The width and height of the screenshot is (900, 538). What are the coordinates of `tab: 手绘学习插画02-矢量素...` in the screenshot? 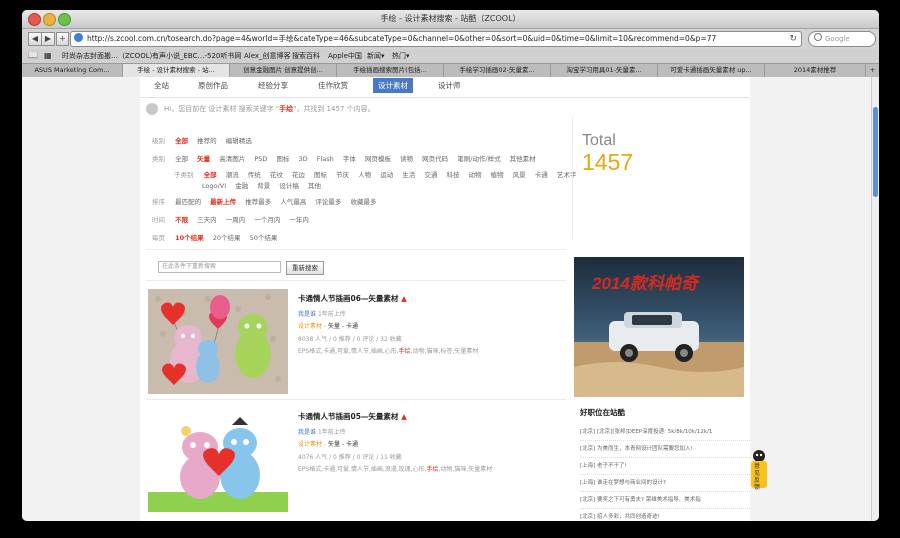 It's located at (497, 70).